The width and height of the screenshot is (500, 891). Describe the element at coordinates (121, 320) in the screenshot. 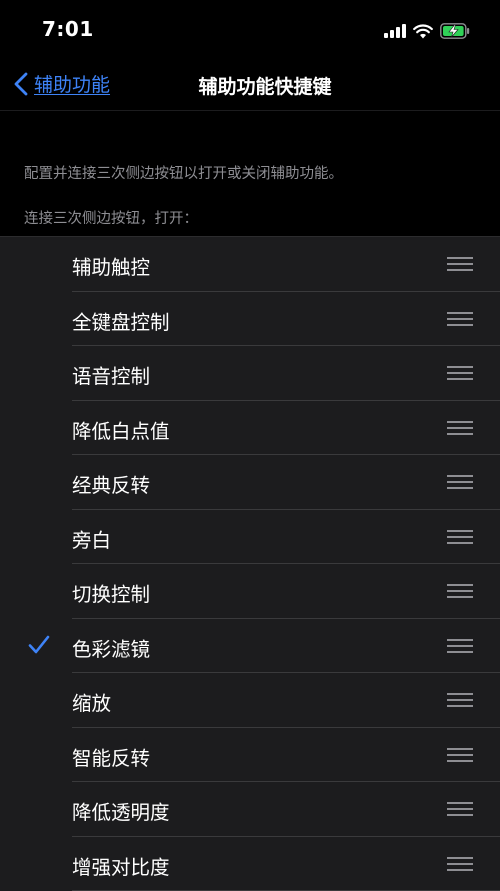

I see `list-item-label: 全键盘控制` at that location.